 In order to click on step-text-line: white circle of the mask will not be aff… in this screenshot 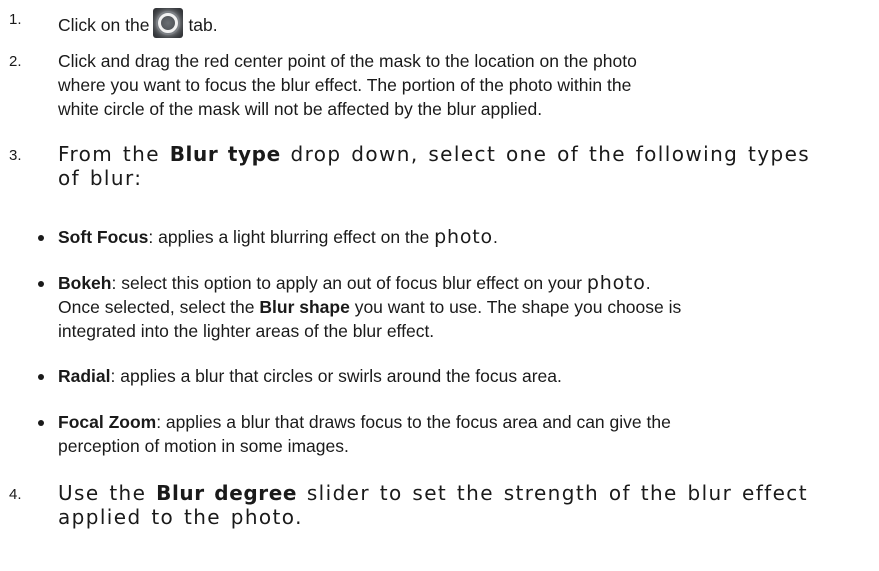, I will do `click(300, 109)`.